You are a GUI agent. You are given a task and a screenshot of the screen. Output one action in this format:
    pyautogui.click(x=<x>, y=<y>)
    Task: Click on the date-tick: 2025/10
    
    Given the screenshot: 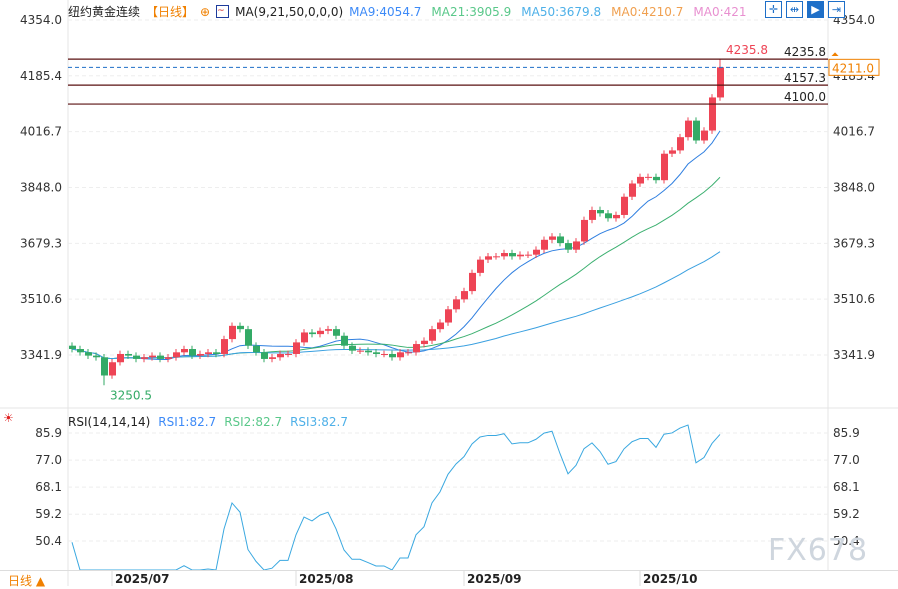 What is the action you would take?
    pyautogui.click(x=670, y=579)
    